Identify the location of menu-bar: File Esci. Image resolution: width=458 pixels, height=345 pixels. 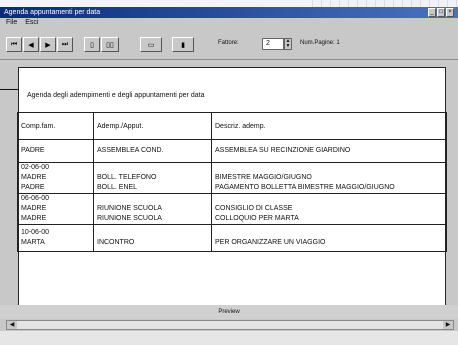
(229, 23).